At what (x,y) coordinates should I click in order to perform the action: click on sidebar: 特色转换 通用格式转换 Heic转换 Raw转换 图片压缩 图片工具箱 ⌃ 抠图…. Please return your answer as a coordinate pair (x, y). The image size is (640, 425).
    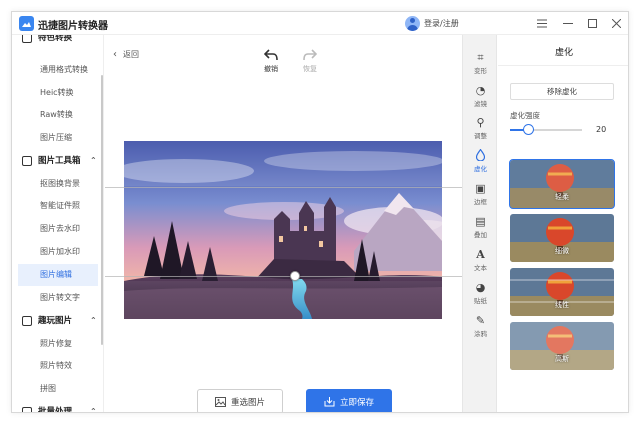
    Looking at the image, I should click on (58, 224).